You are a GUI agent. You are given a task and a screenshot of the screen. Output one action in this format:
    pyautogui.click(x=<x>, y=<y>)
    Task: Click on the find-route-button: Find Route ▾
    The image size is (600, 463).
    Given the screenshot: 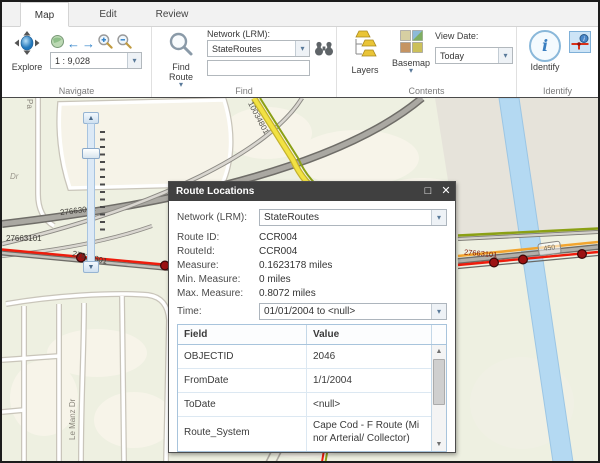 What is the action you would take?
    pyautogui.click(x=181, y=60)
    